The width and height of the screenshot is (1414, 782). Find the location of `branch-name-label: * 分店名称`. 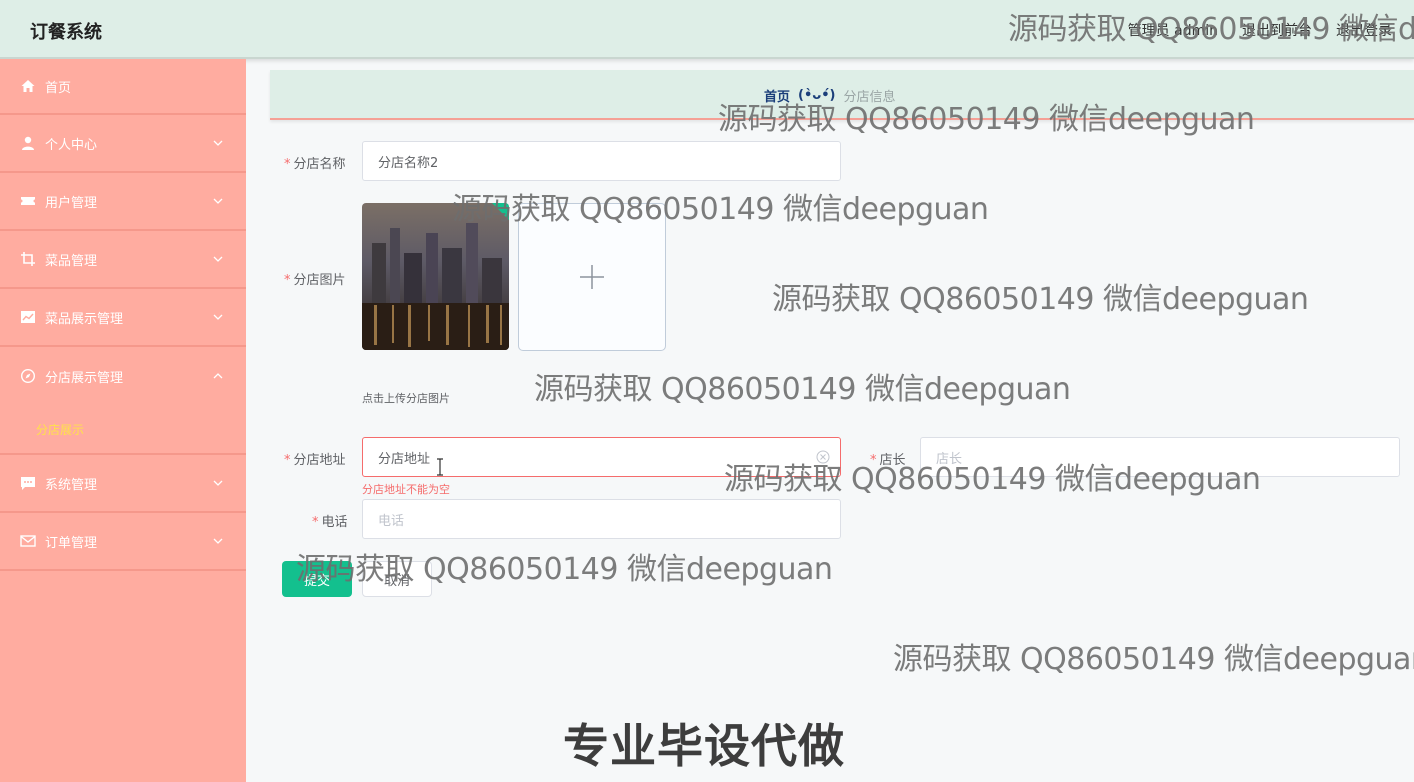

branch-name-label: * 分店名称 is located at coordinates (315, 164).